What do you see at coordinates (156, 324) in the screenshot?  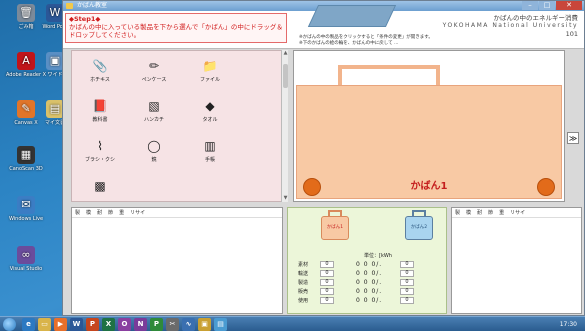 I see `publisher-icon: P` at bounding box center [156, 324].